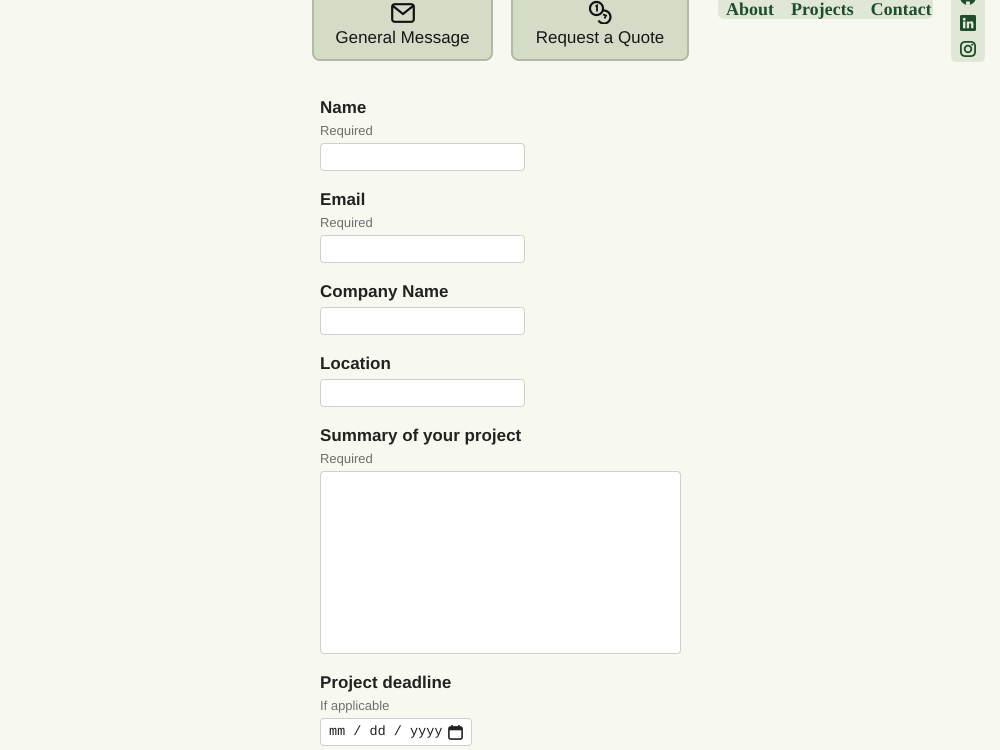 This screenshot has width=1000, height=750. Describe the element at coordinates (402, 13) in the screenshot. I see `mail-icon` at that location.